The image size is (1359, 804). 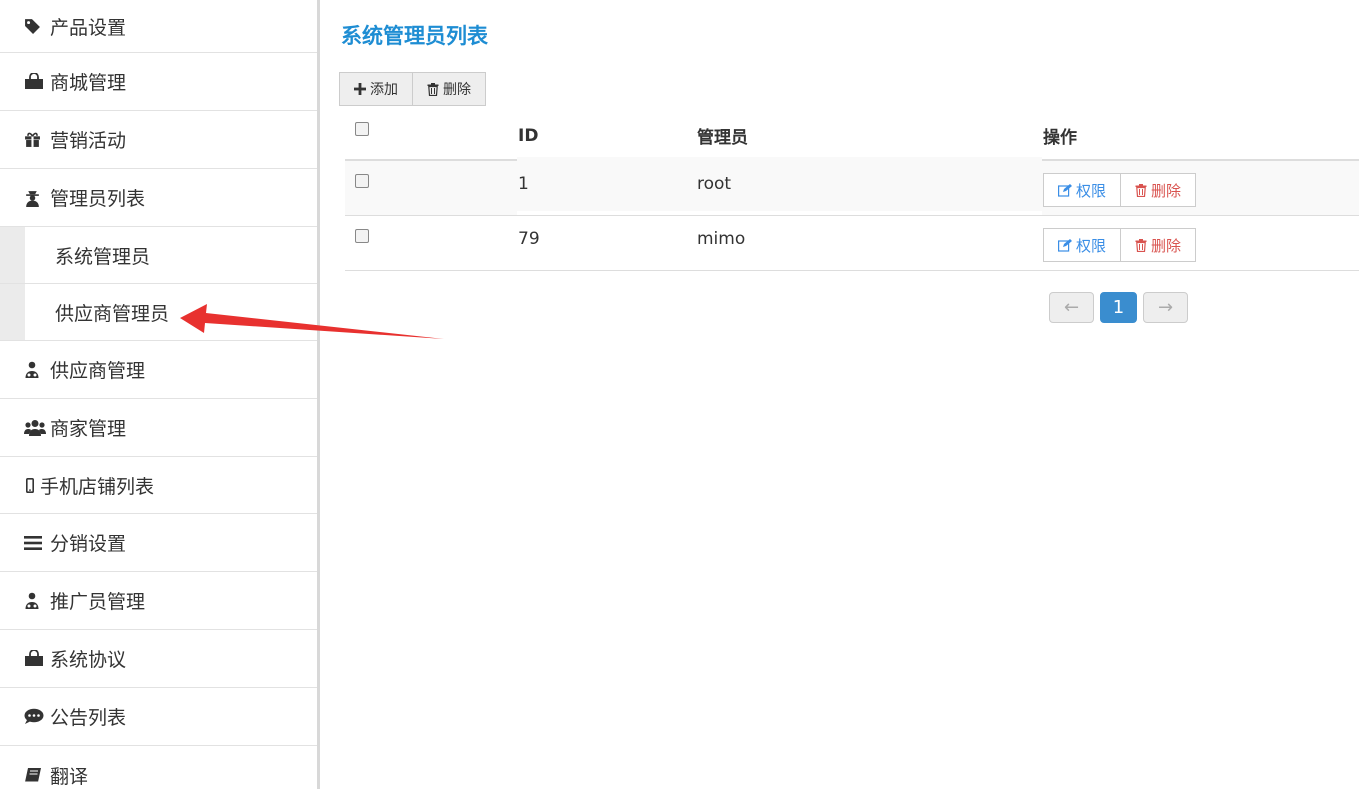 What do you see at coordinates (88, 141) in the screenshot?
I see `sidebar-item-label: 营销活动` at bounding box center [88, 141].